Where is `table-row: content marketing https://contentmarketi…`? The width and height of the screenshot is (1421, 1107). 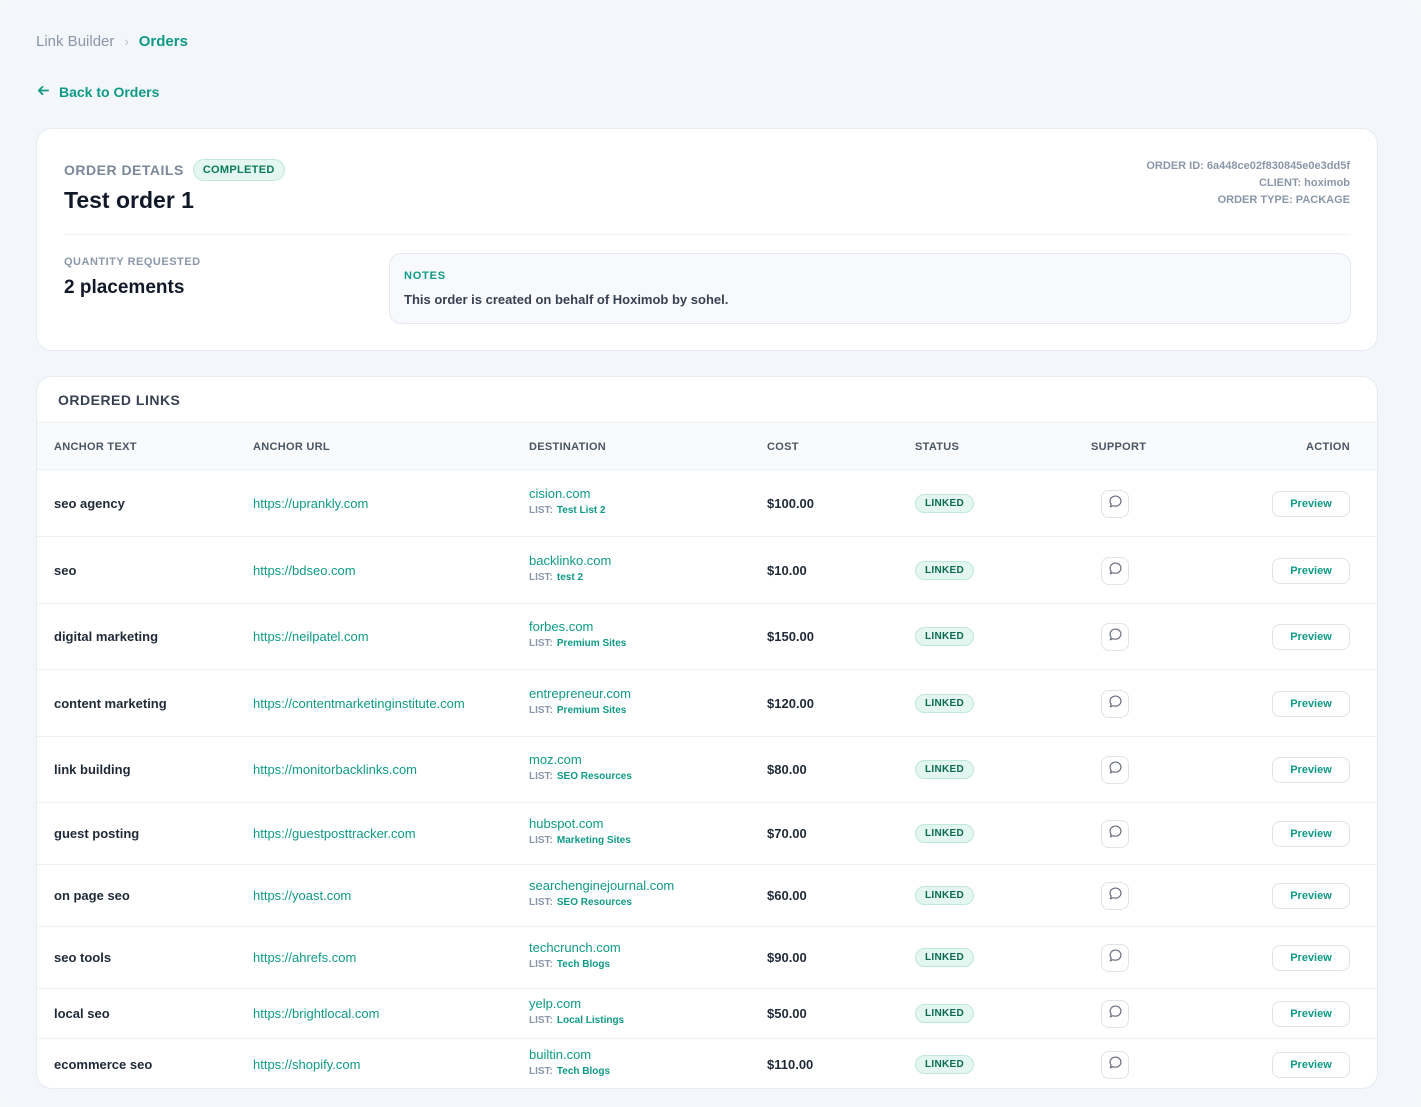 table-row: content marketing https://contentmarketi… is located at coordinates (707, 703).